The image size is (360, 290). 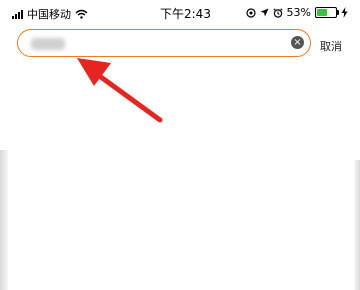 What do you see at coordinates (120, 90) in the screenshot?
I see `annotation-arrow` at bounding box center [120, 90].